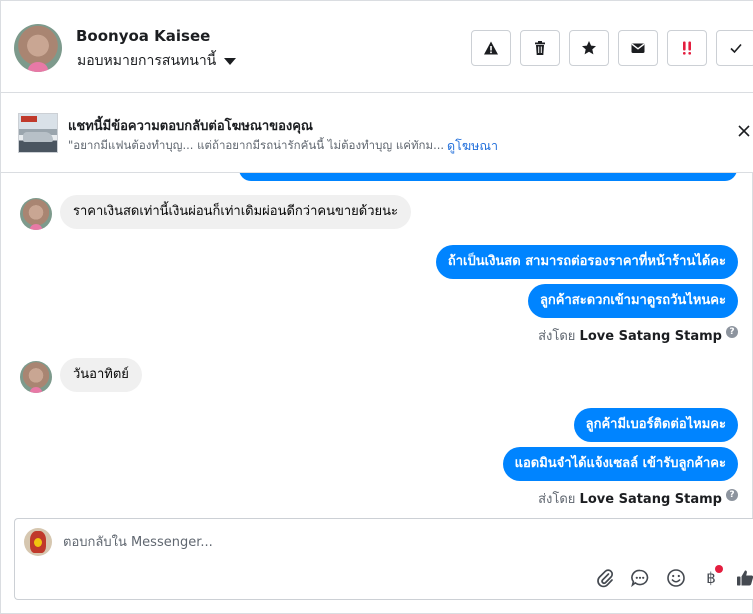 The height and width of the screenshot is (614, 753). I want to click on mark-done-button, so click(734, 48).